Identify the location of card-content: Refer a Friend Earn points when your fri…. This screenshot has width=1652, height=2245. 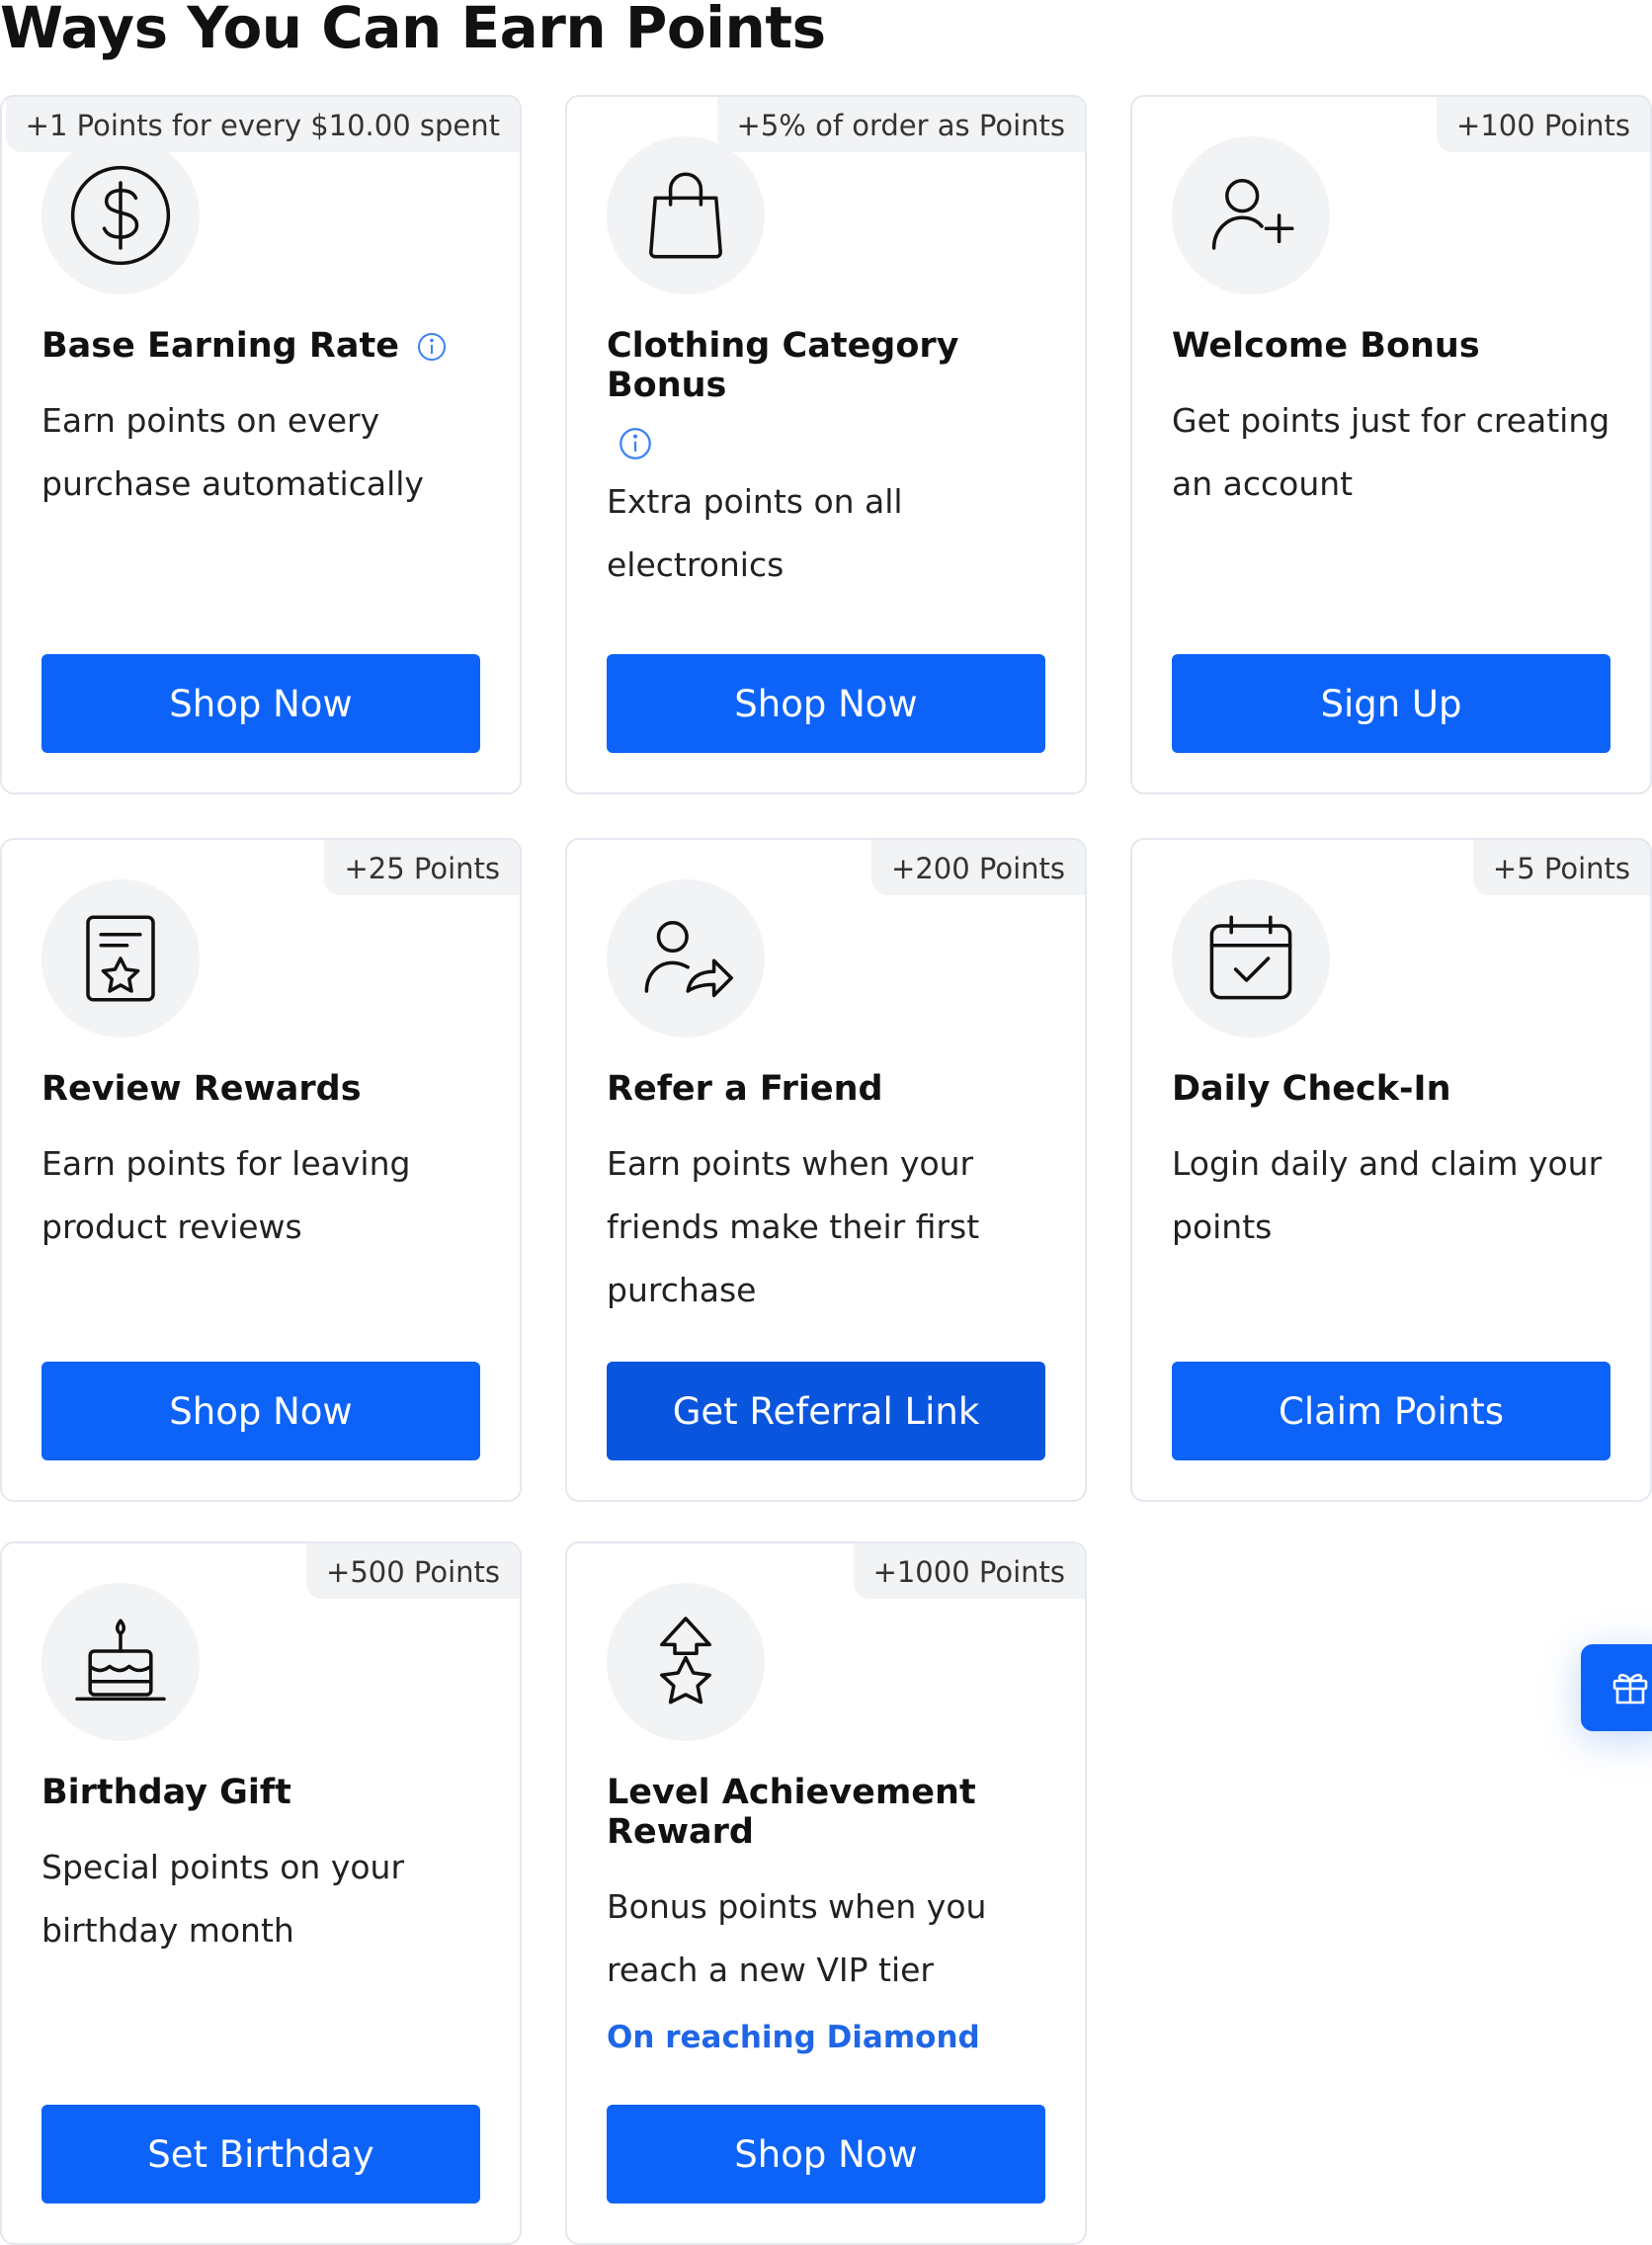
(828, 1196).